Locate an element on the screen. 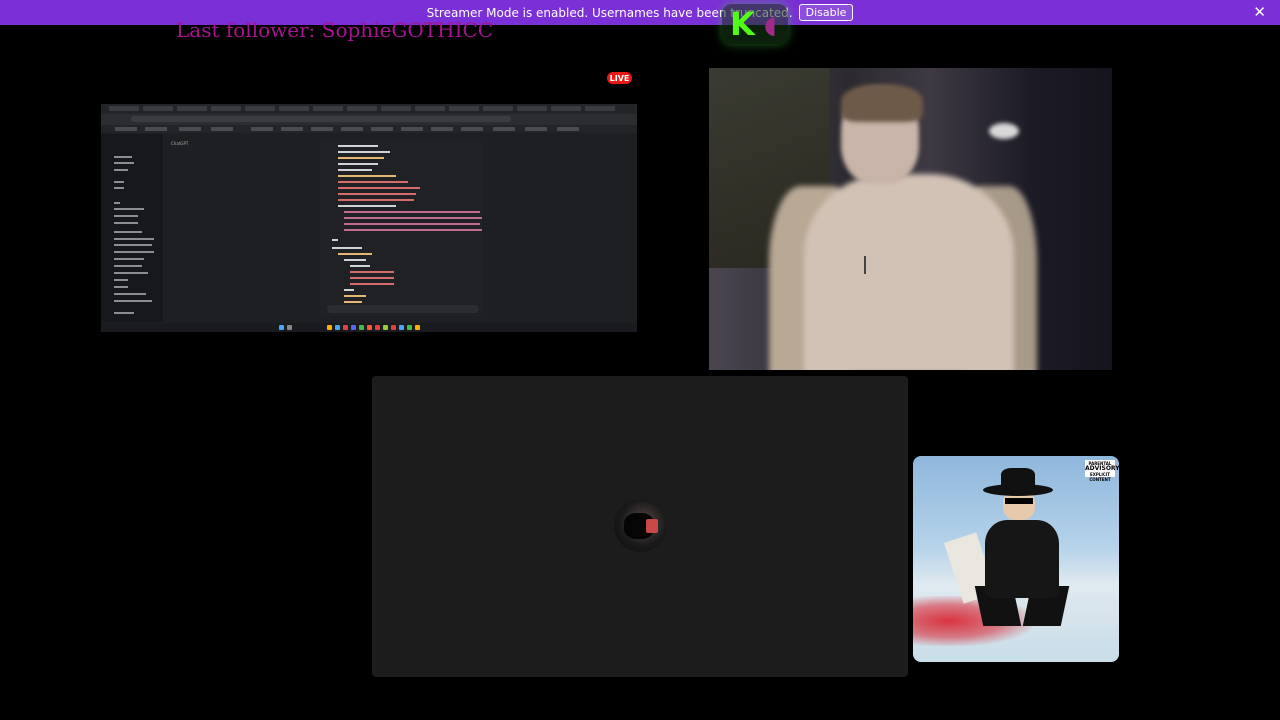  avatar-red-object is located at coordinates (652, 526).